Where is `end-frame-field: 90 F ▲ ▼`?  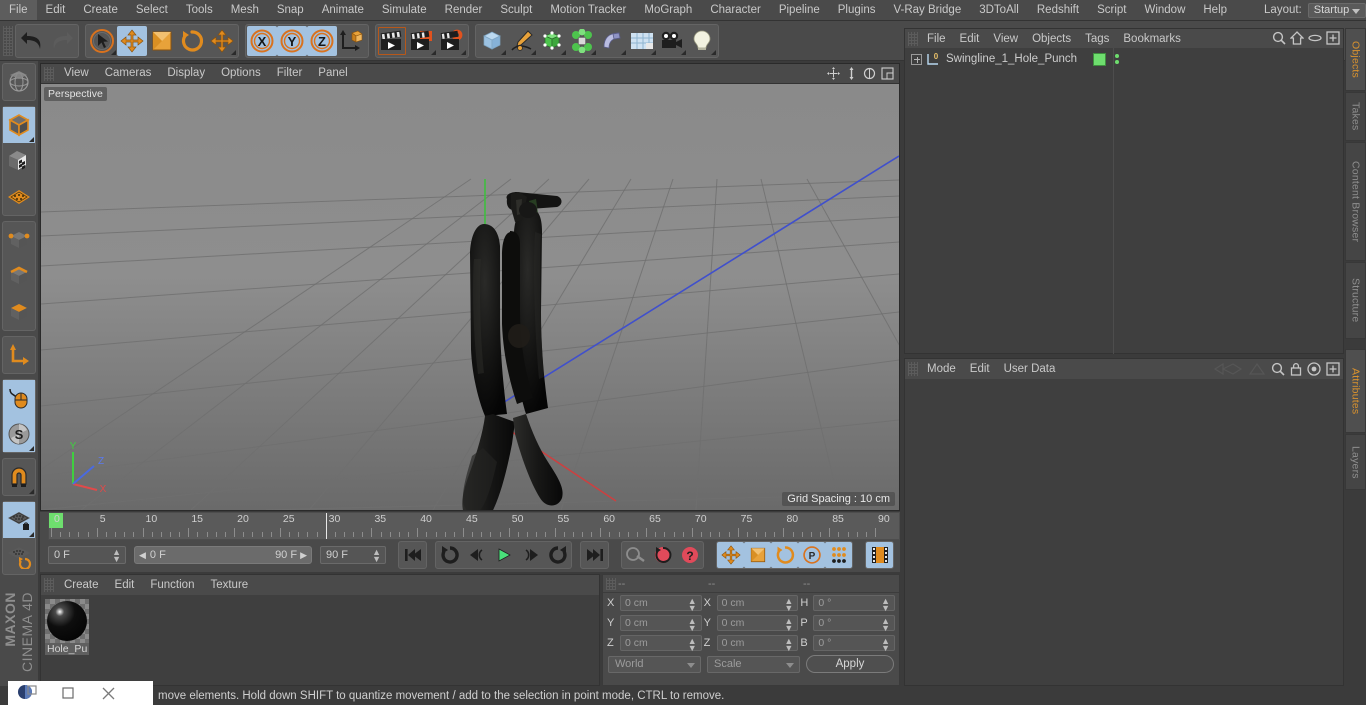
end-frame-field: 90 F ▲ ▼ is located at coordinates (353, 555).